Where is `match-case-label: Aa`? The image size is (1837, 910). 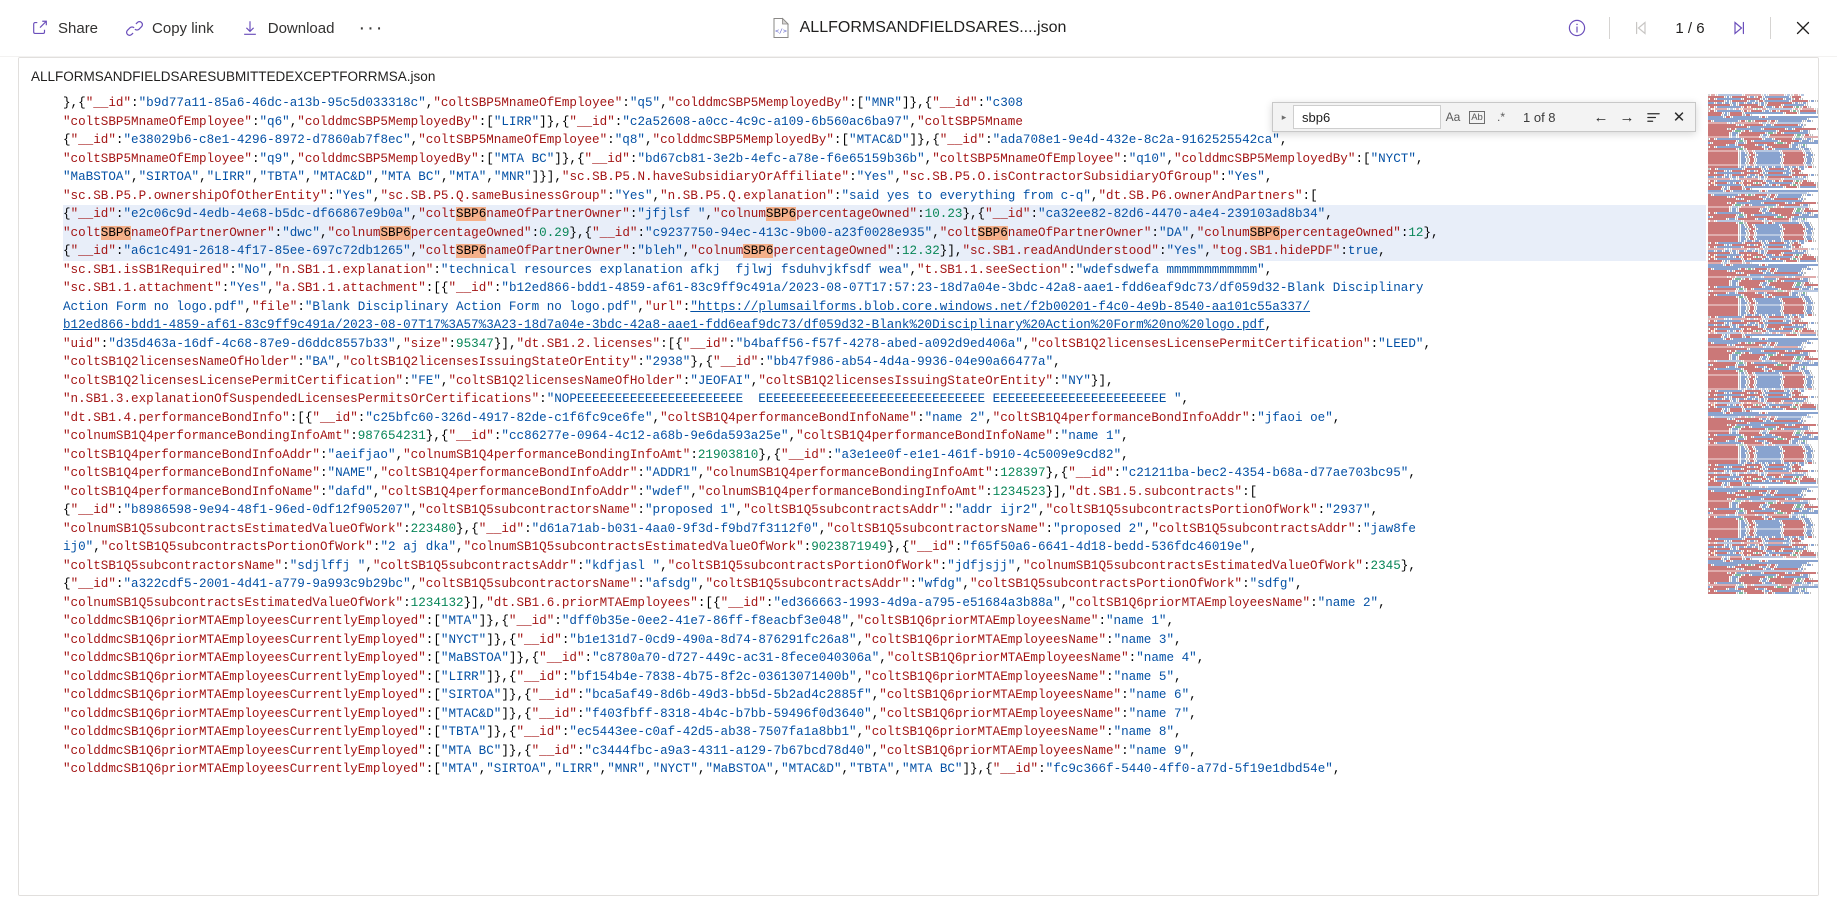 match-case-label: Aa is located at coordinates (1453, 117).